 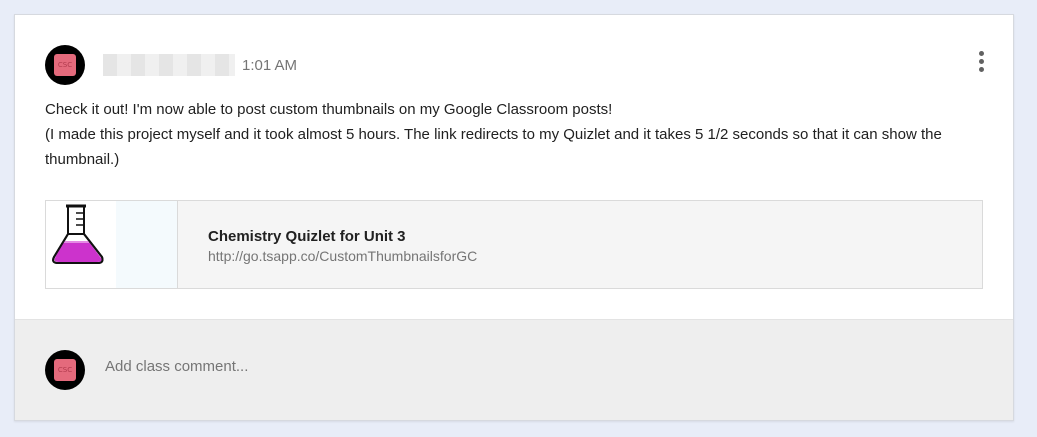 I want to click on attachment-thumbnail, so click(x=112, y=244).